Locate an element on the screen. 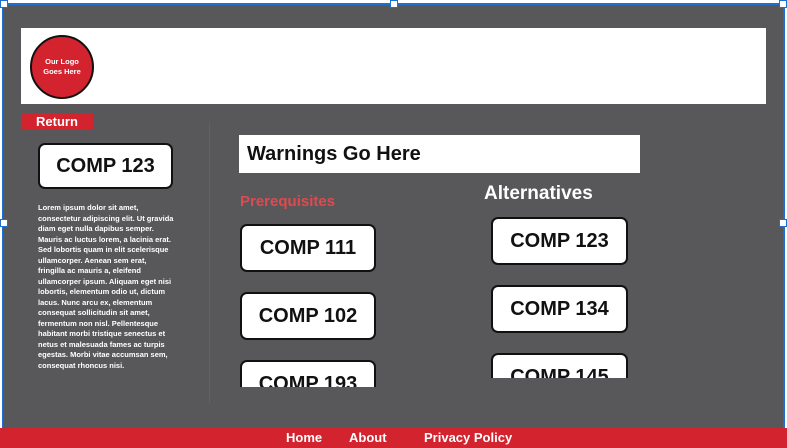 The image size is (787, 448). footer-bar is located at coordinates (393, 438).